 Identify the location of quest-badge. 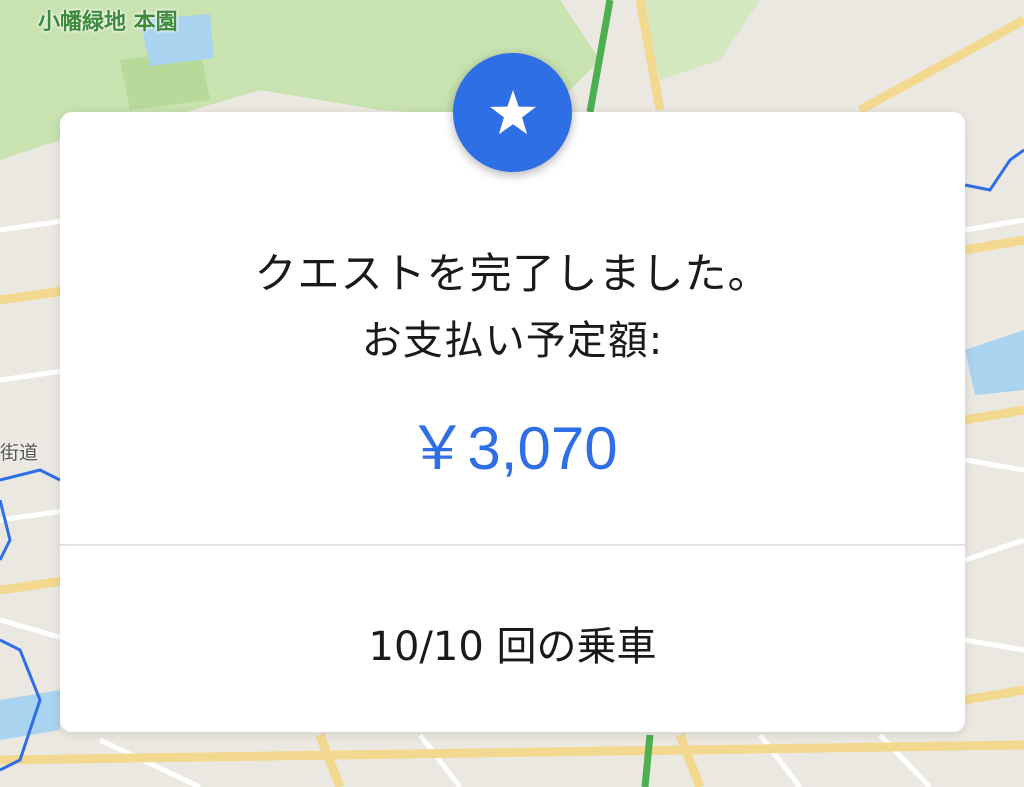
(512, 112).